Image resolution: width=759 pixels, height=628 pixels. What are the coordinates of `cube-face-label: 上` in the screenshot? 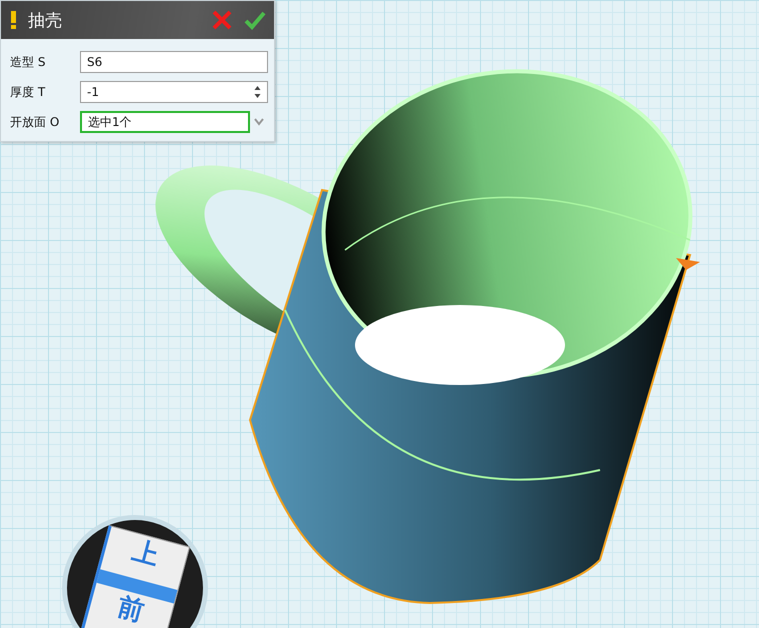 It's located at (146, 554).